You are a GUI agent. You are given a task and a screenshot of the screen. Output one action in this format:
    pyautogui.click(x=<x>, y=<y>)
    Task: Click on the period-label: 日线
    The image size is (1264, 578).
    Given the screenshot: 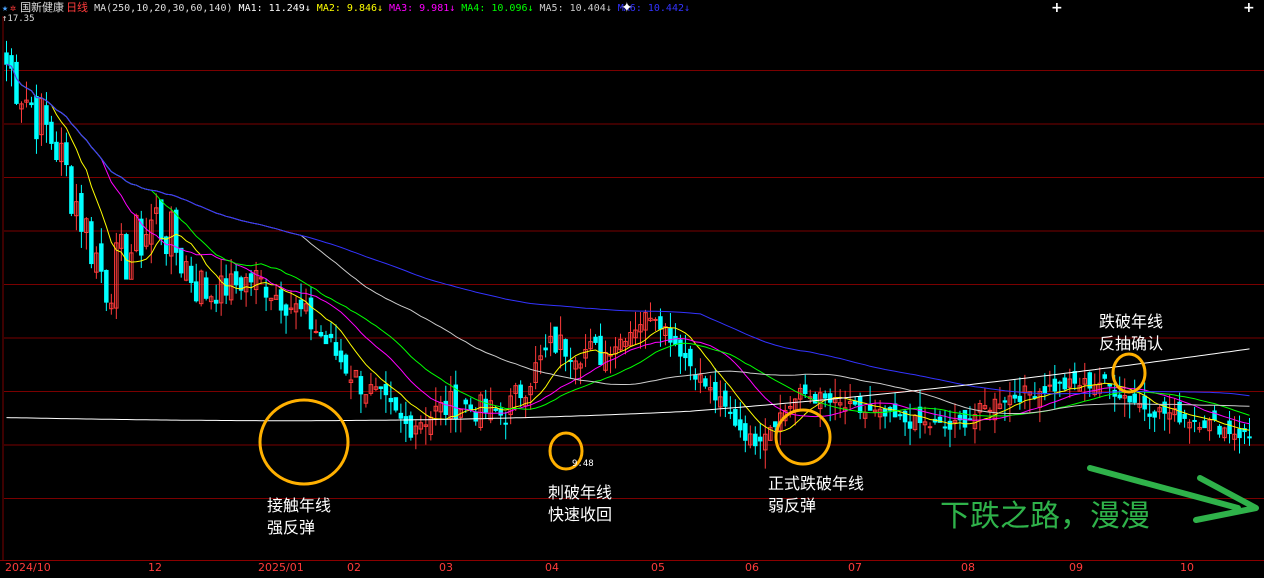 What is the action you would take?
    pyautogui.click(x=77, y=8)
    